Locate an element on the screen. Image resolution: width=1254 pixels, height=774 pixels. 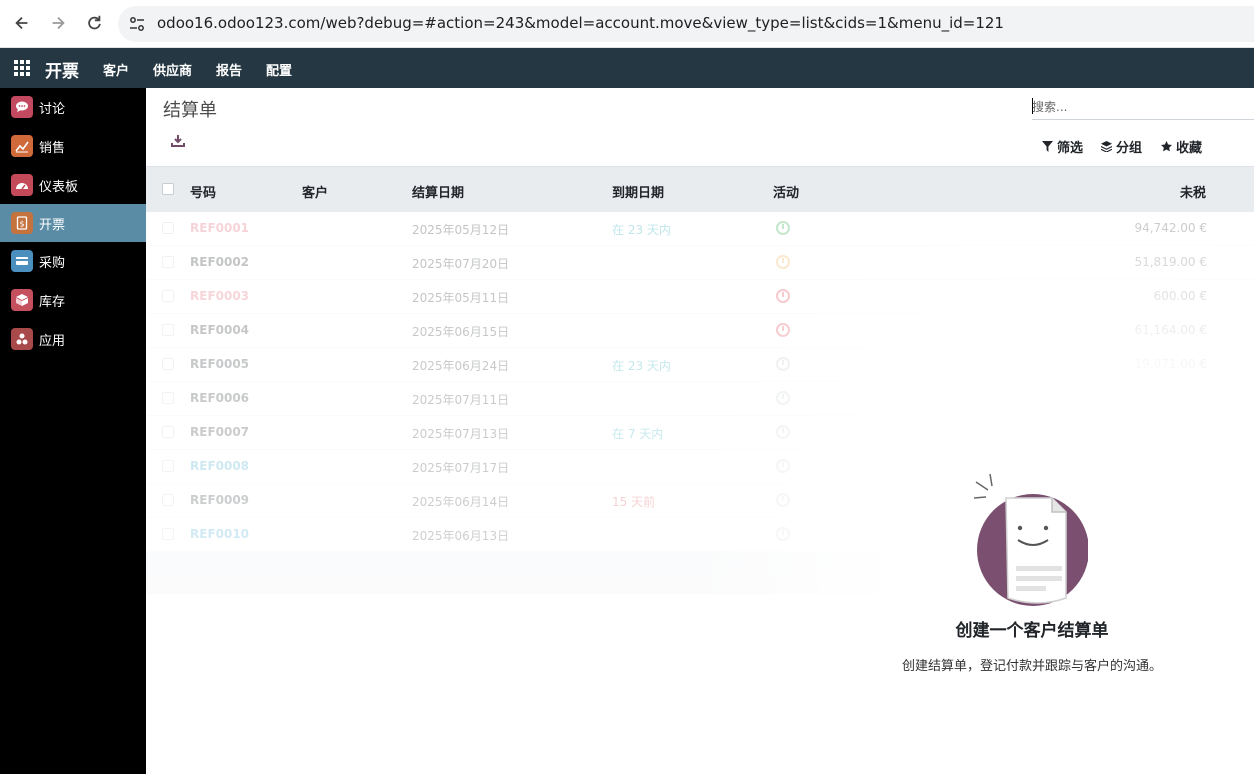
invoice-number: REF0010 is located at coordinates (220, 534).